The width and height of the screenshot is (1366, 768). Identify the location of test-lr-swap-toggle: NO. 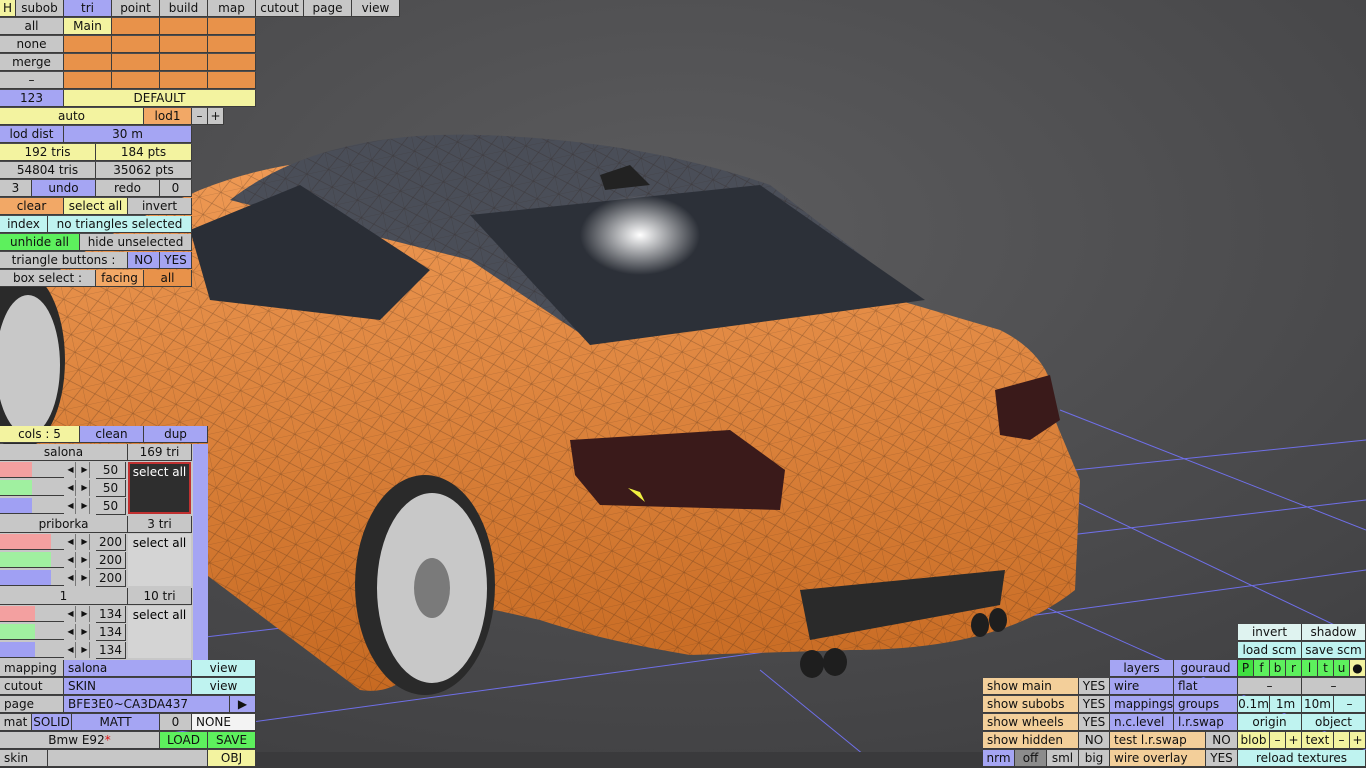
(1222, 740).